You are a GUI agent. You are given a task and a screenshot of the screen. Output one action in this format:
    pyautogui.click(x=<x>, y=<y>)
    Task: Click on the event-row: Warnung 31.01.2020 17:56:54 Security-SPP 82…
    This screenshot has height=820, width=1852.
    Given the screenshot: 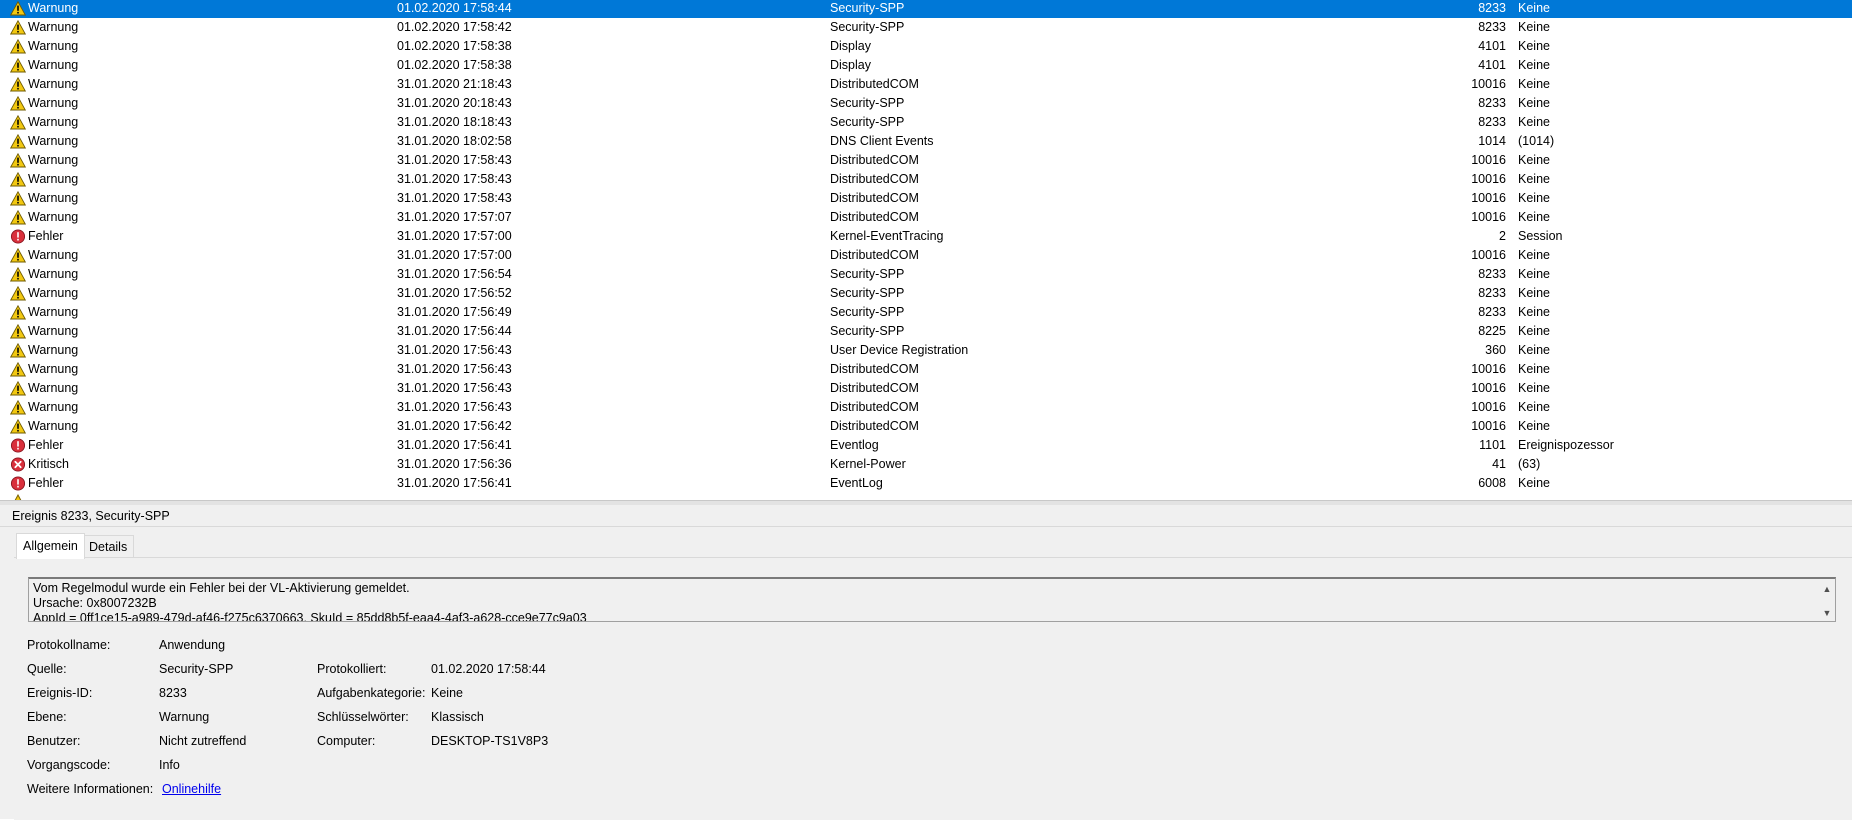 What is the action you would take?
    pyautogui.click(x=926, y=274)
    